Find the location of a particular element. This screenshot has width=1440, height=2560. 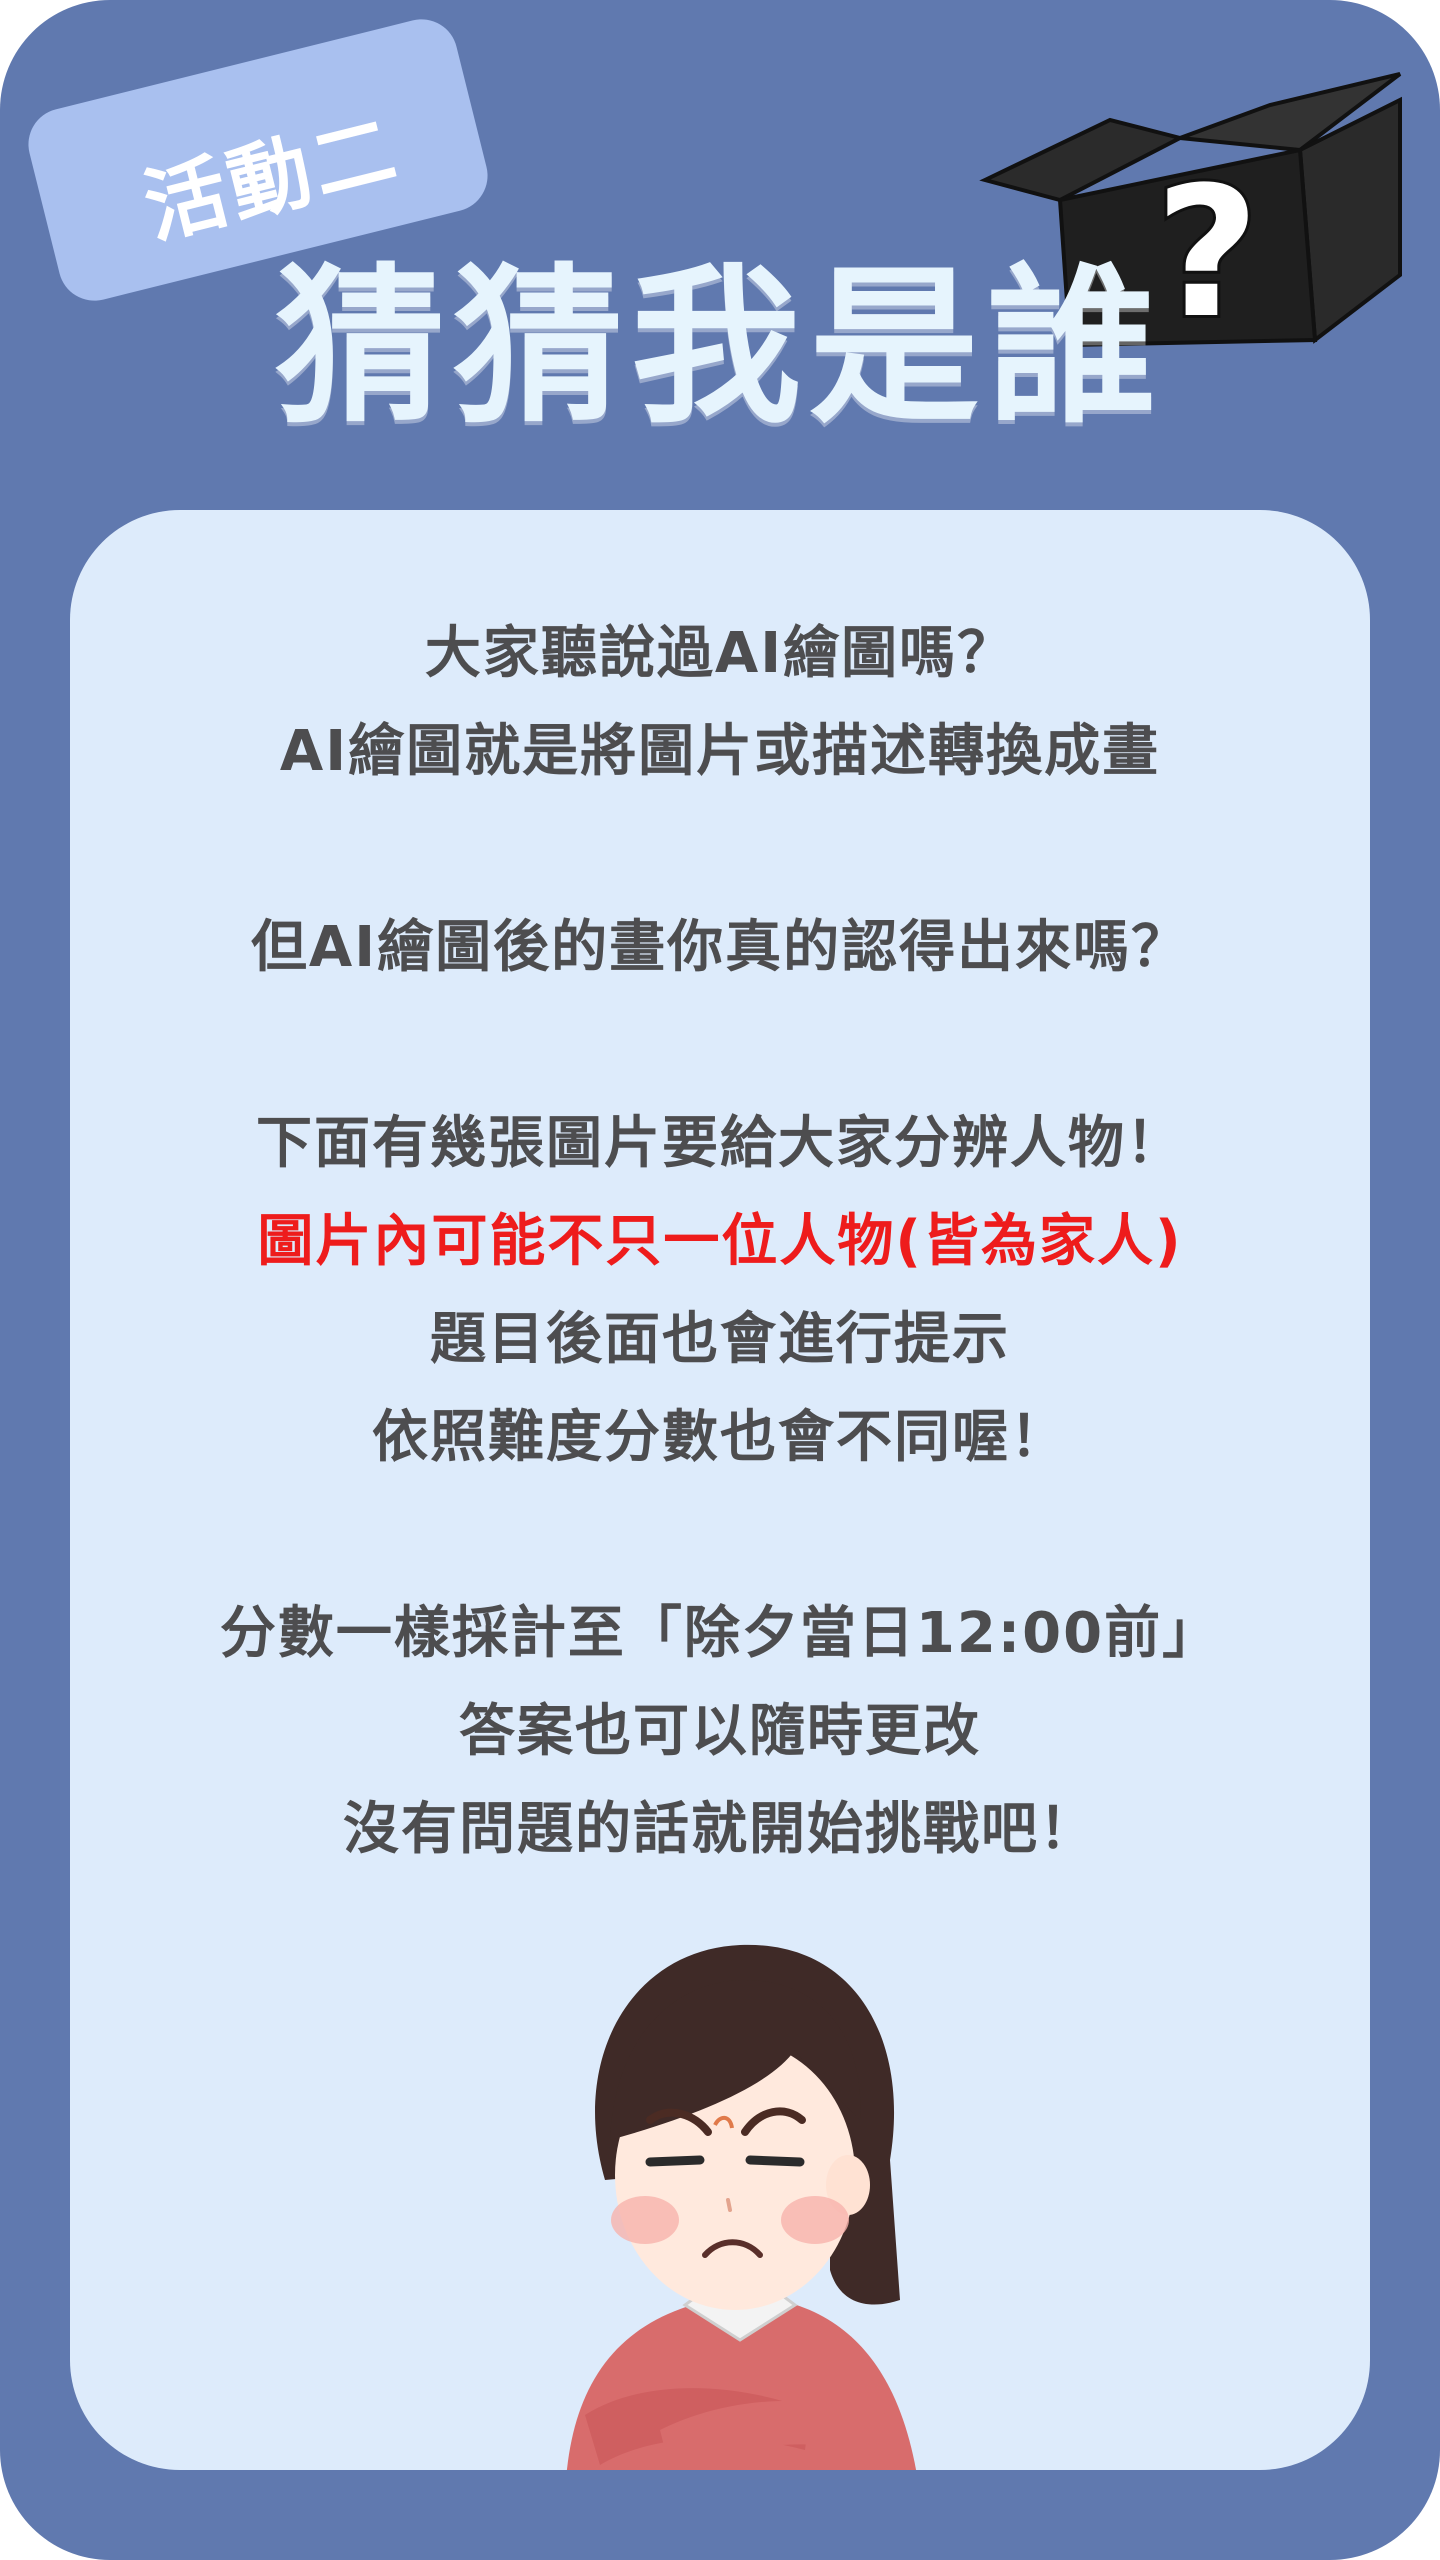

intro-line: 答案也可以隨時更改 is located at coordinates (720, 1731).